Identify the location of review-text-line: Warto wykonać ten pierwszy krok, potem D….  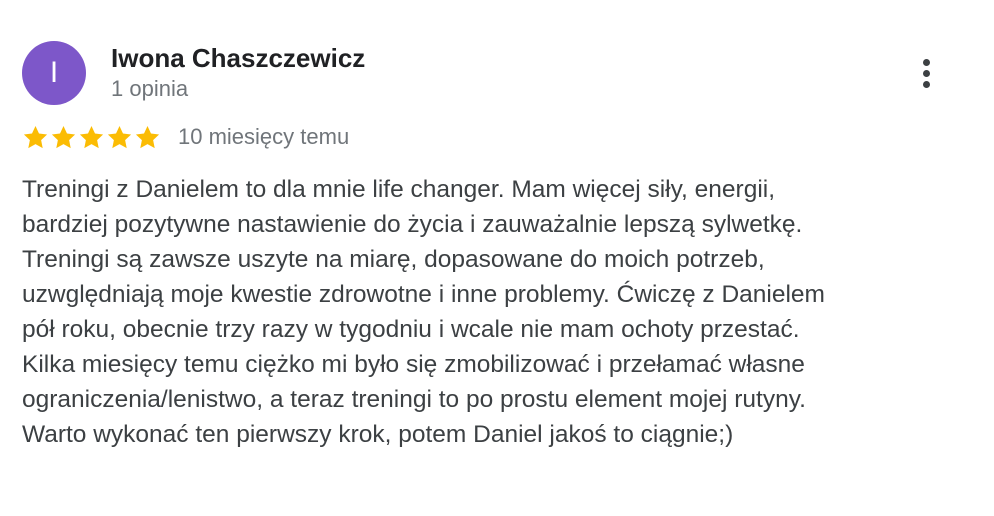
(378, 434).